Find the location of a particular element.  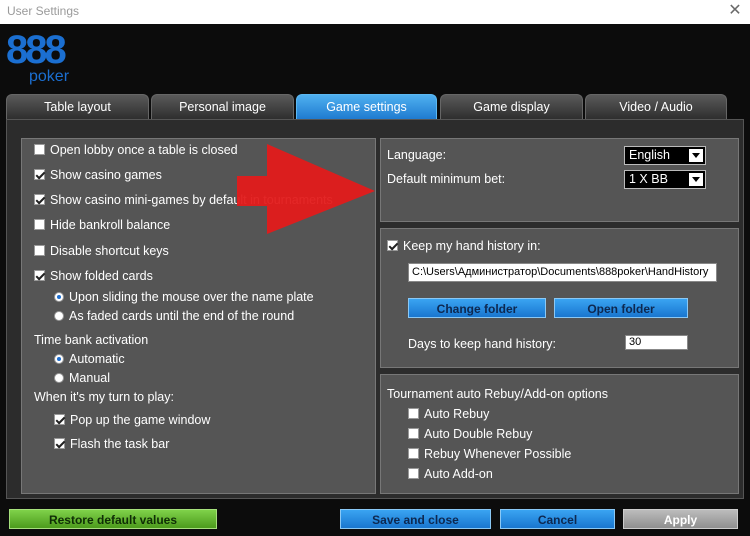

show-folded-label: Show folded cards is located at coordinates (101, 276).